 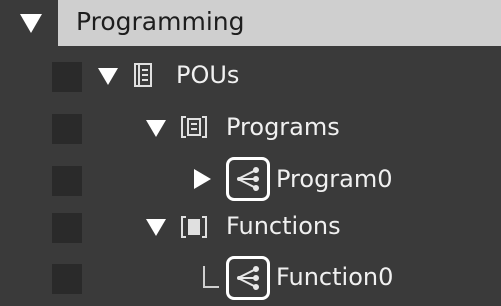 I want to click on section-title: Programming, so click(x=160, y=21).